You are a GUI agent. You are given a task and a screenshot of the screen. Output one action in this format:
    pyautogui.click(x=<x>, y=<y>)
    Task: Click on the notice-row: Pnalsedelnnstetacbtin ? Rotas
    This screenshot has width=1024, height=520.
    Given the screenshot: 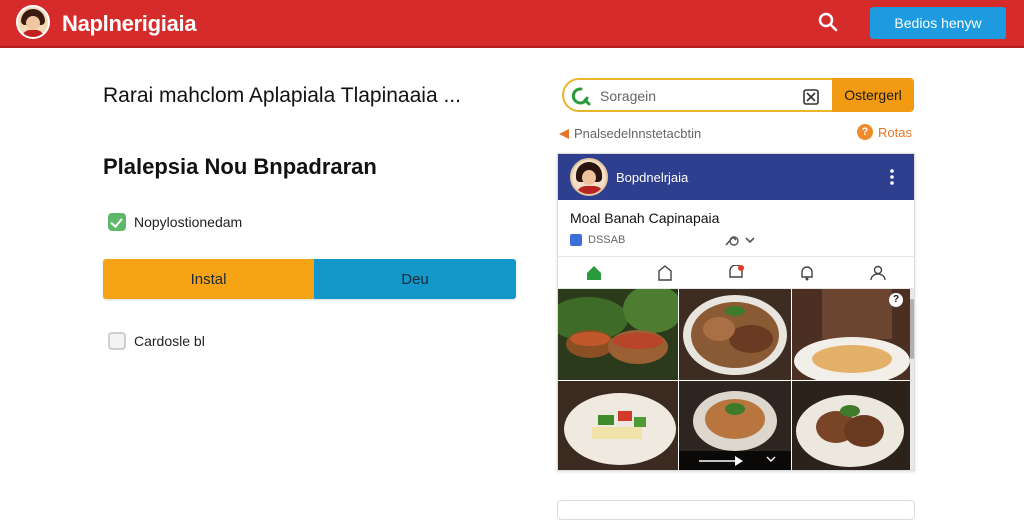 What is the action you would take?
    pyautogui.click(x=736, y=134)
    